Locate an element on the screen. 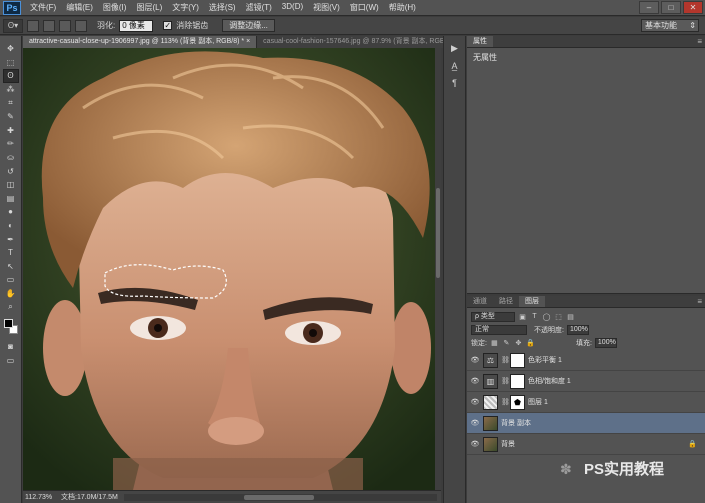 The width and height of the screenshot is (705, 503). adjustment-filter-icon: ◯ is located at coordinates (546, 316).